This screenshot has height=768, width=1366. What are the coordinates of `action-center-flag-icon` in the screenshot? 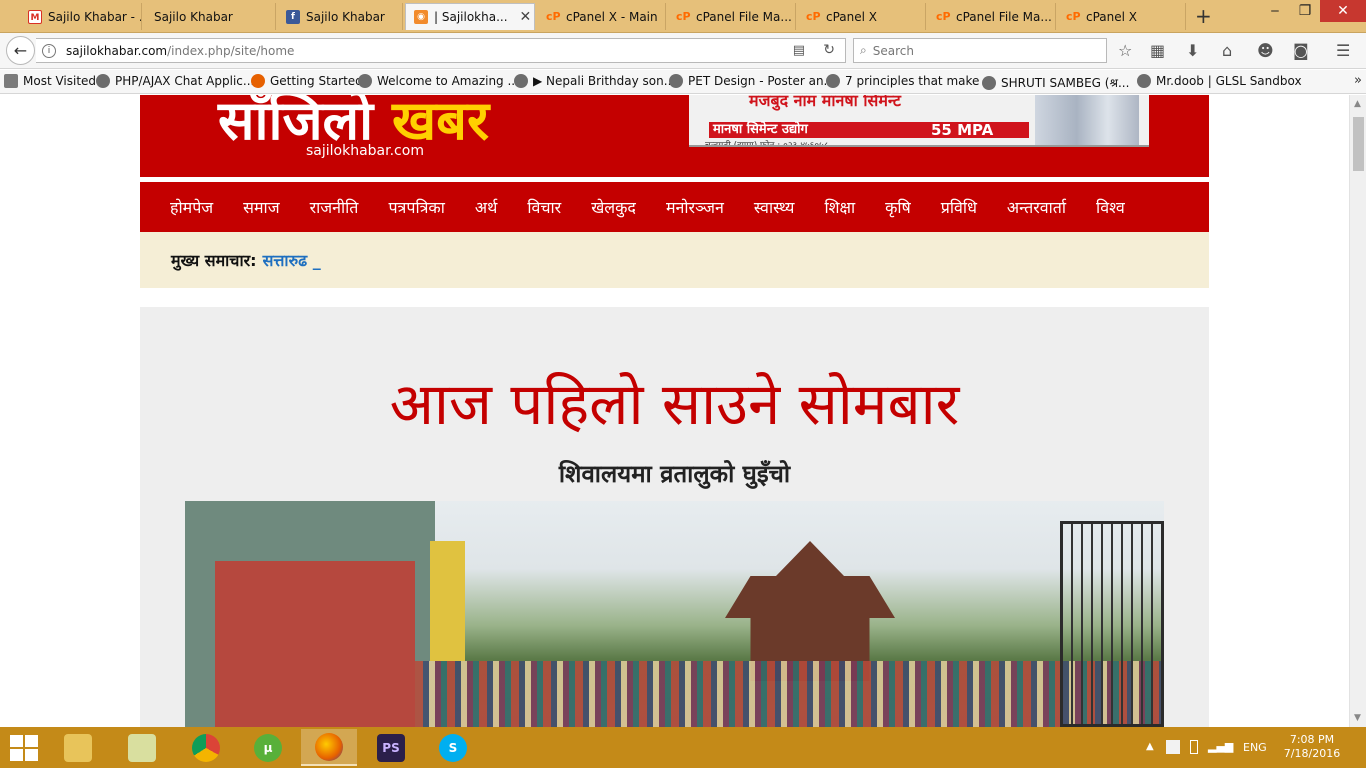 It's located at (1173, 747).